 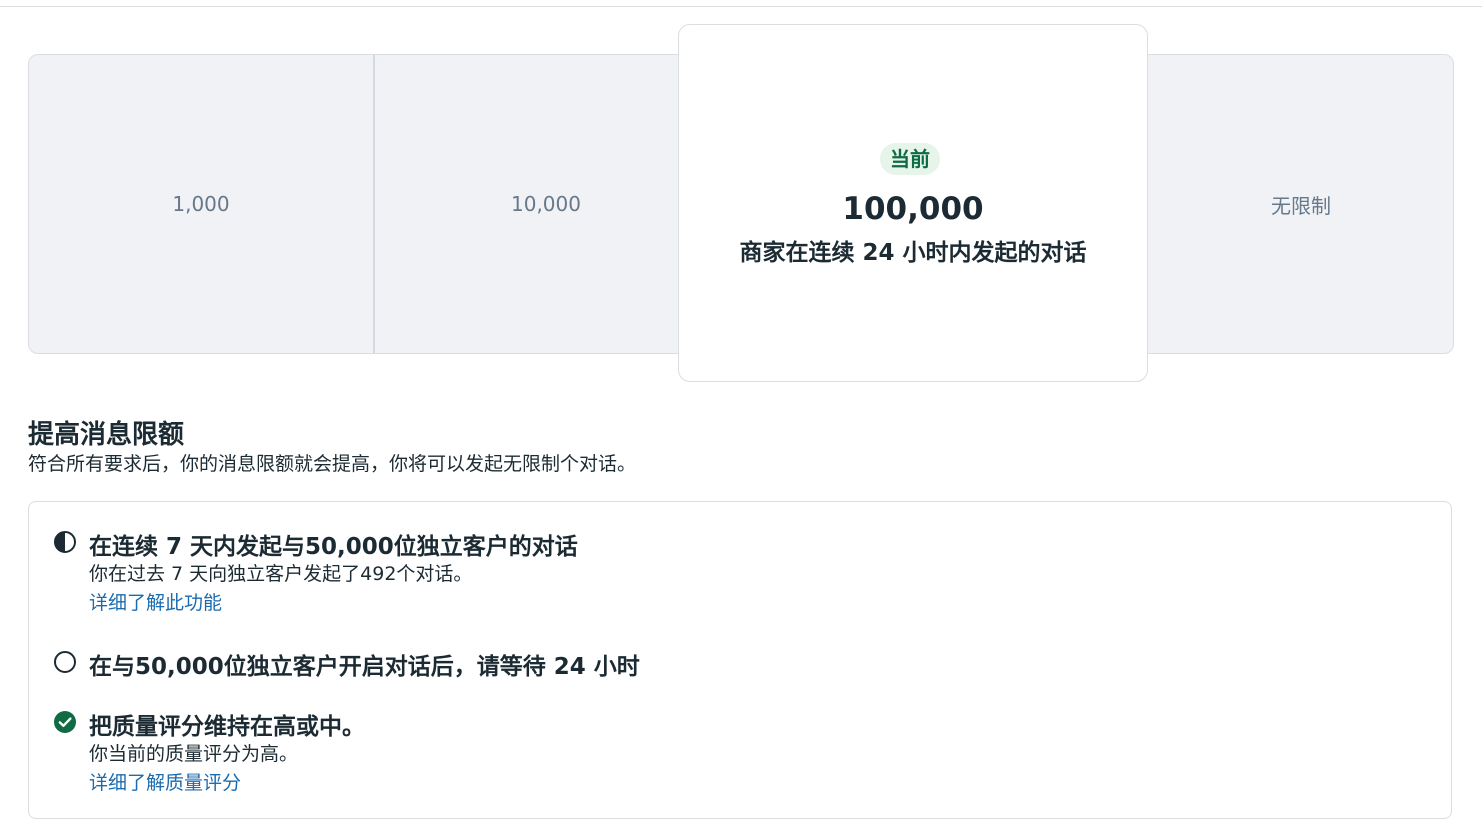 I want to click on tier-label: 无限制, so click(x=1301, y=205).